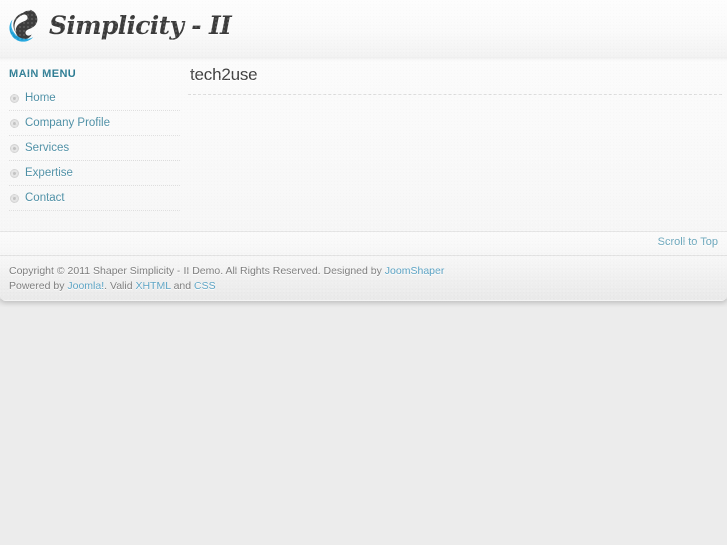 The width and height of the screenshot is (727, 545). Describe the element at coordinates (47, 148) in the screenshot. I see `sidebar-item-label: Services` at that location.